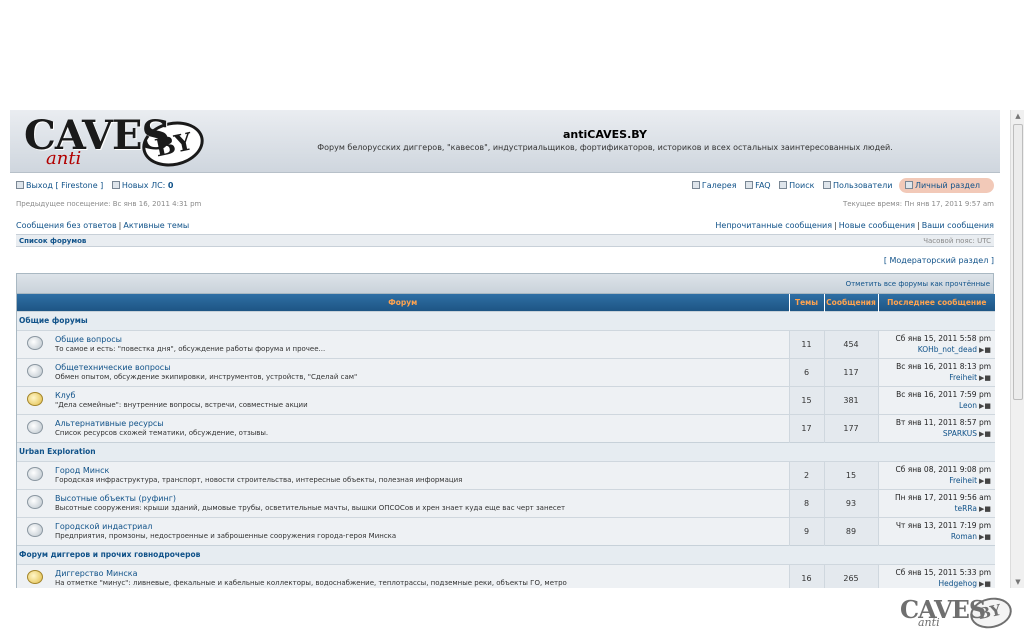 This screenshot has width=1024, height=640. Describe the element at coordinates (763, 185) in the screenshot. I see `faq-link: FAQ` at that location.